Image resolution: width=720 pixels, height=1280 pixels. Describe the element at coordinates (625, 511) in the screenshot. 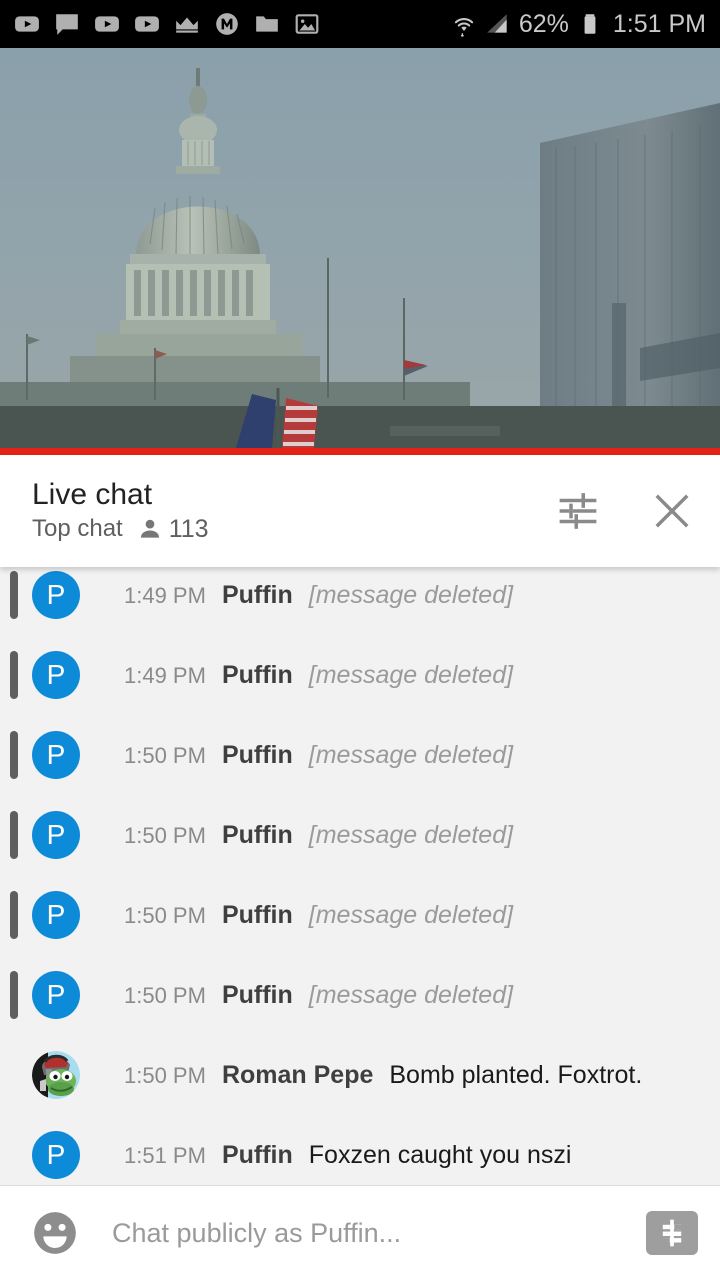

I see `chat-header-actions` at that location.